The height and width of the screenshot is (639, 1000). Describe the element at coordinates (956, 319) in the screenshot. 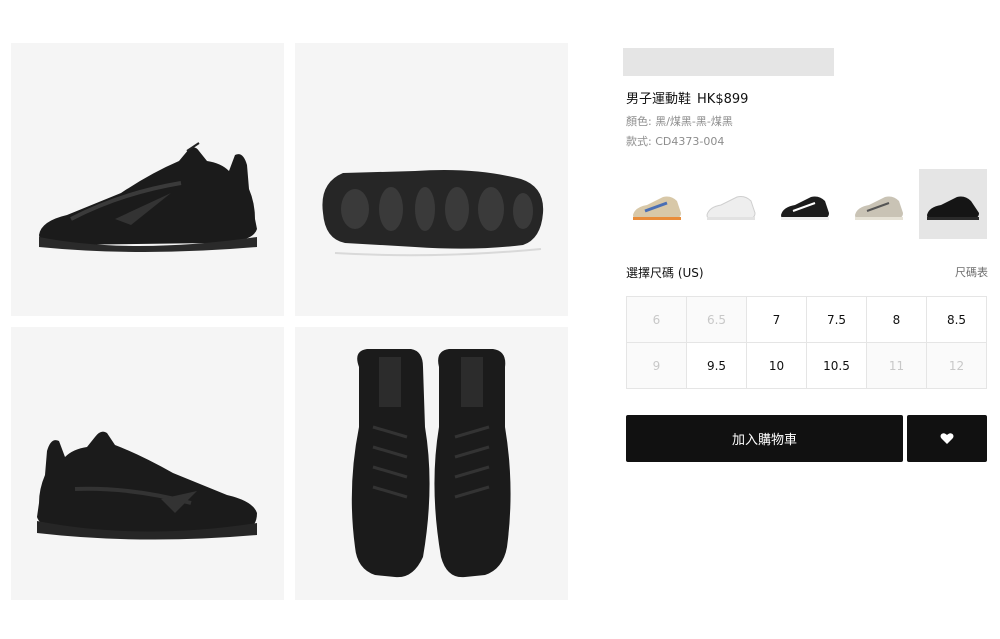

I see `size-option: 8.5` at that location.